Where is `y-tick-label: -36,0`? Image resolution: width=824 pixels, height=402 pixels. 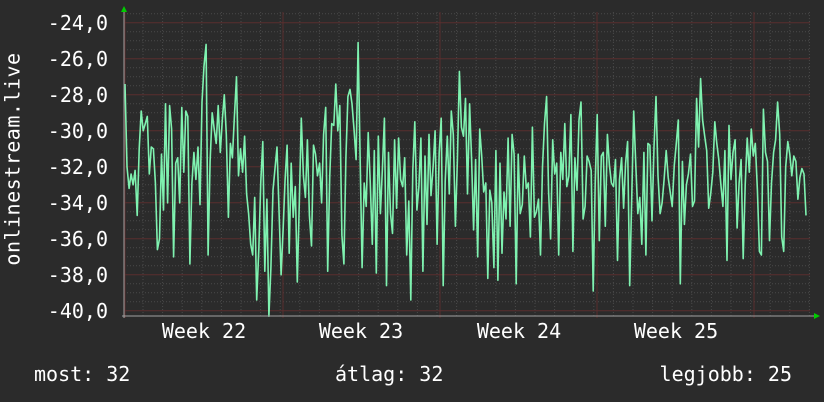
y-tick-label: -36,0 is located at coordinates (78, 239).